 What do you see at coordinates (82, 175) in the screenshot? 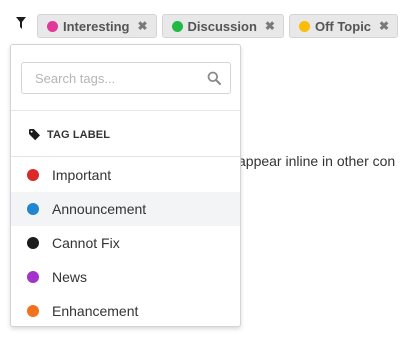
I see `menu-item-label: Important` at bounding box center [82, 175].